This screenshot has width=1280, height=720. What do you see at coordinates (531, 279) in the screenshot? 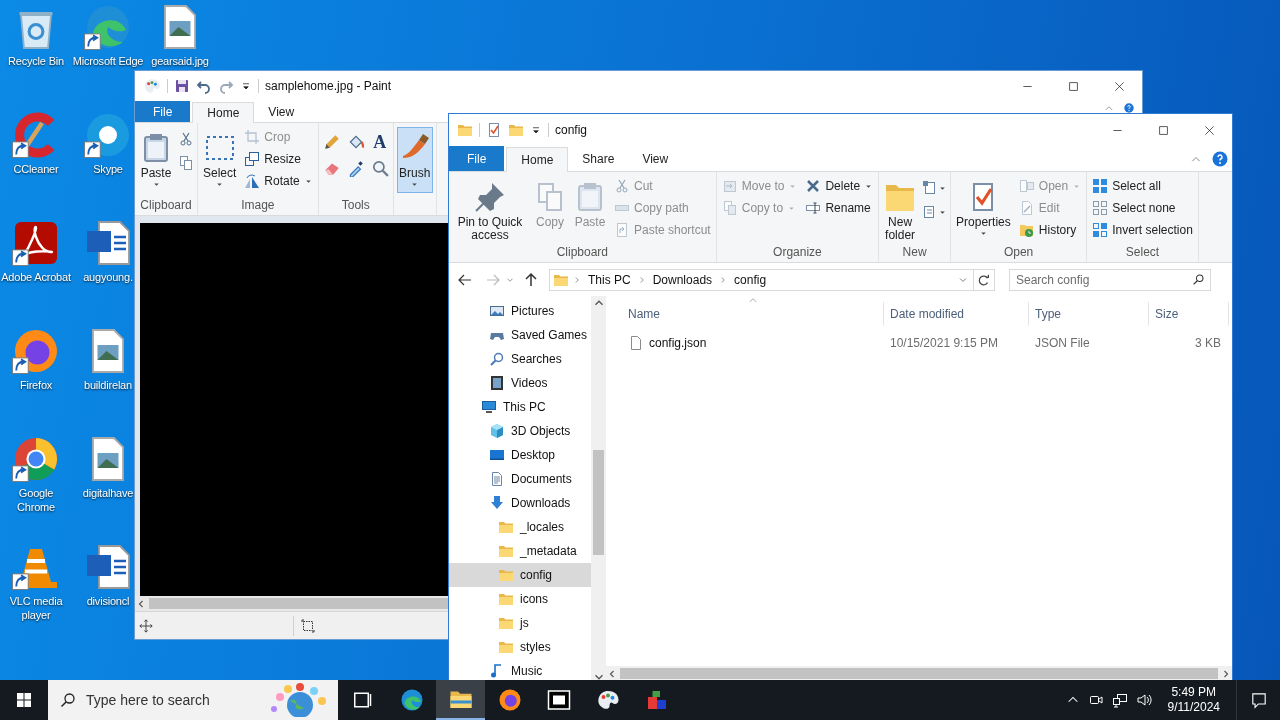
I see `up-arrow-icon` at bounding box center [531, 279].